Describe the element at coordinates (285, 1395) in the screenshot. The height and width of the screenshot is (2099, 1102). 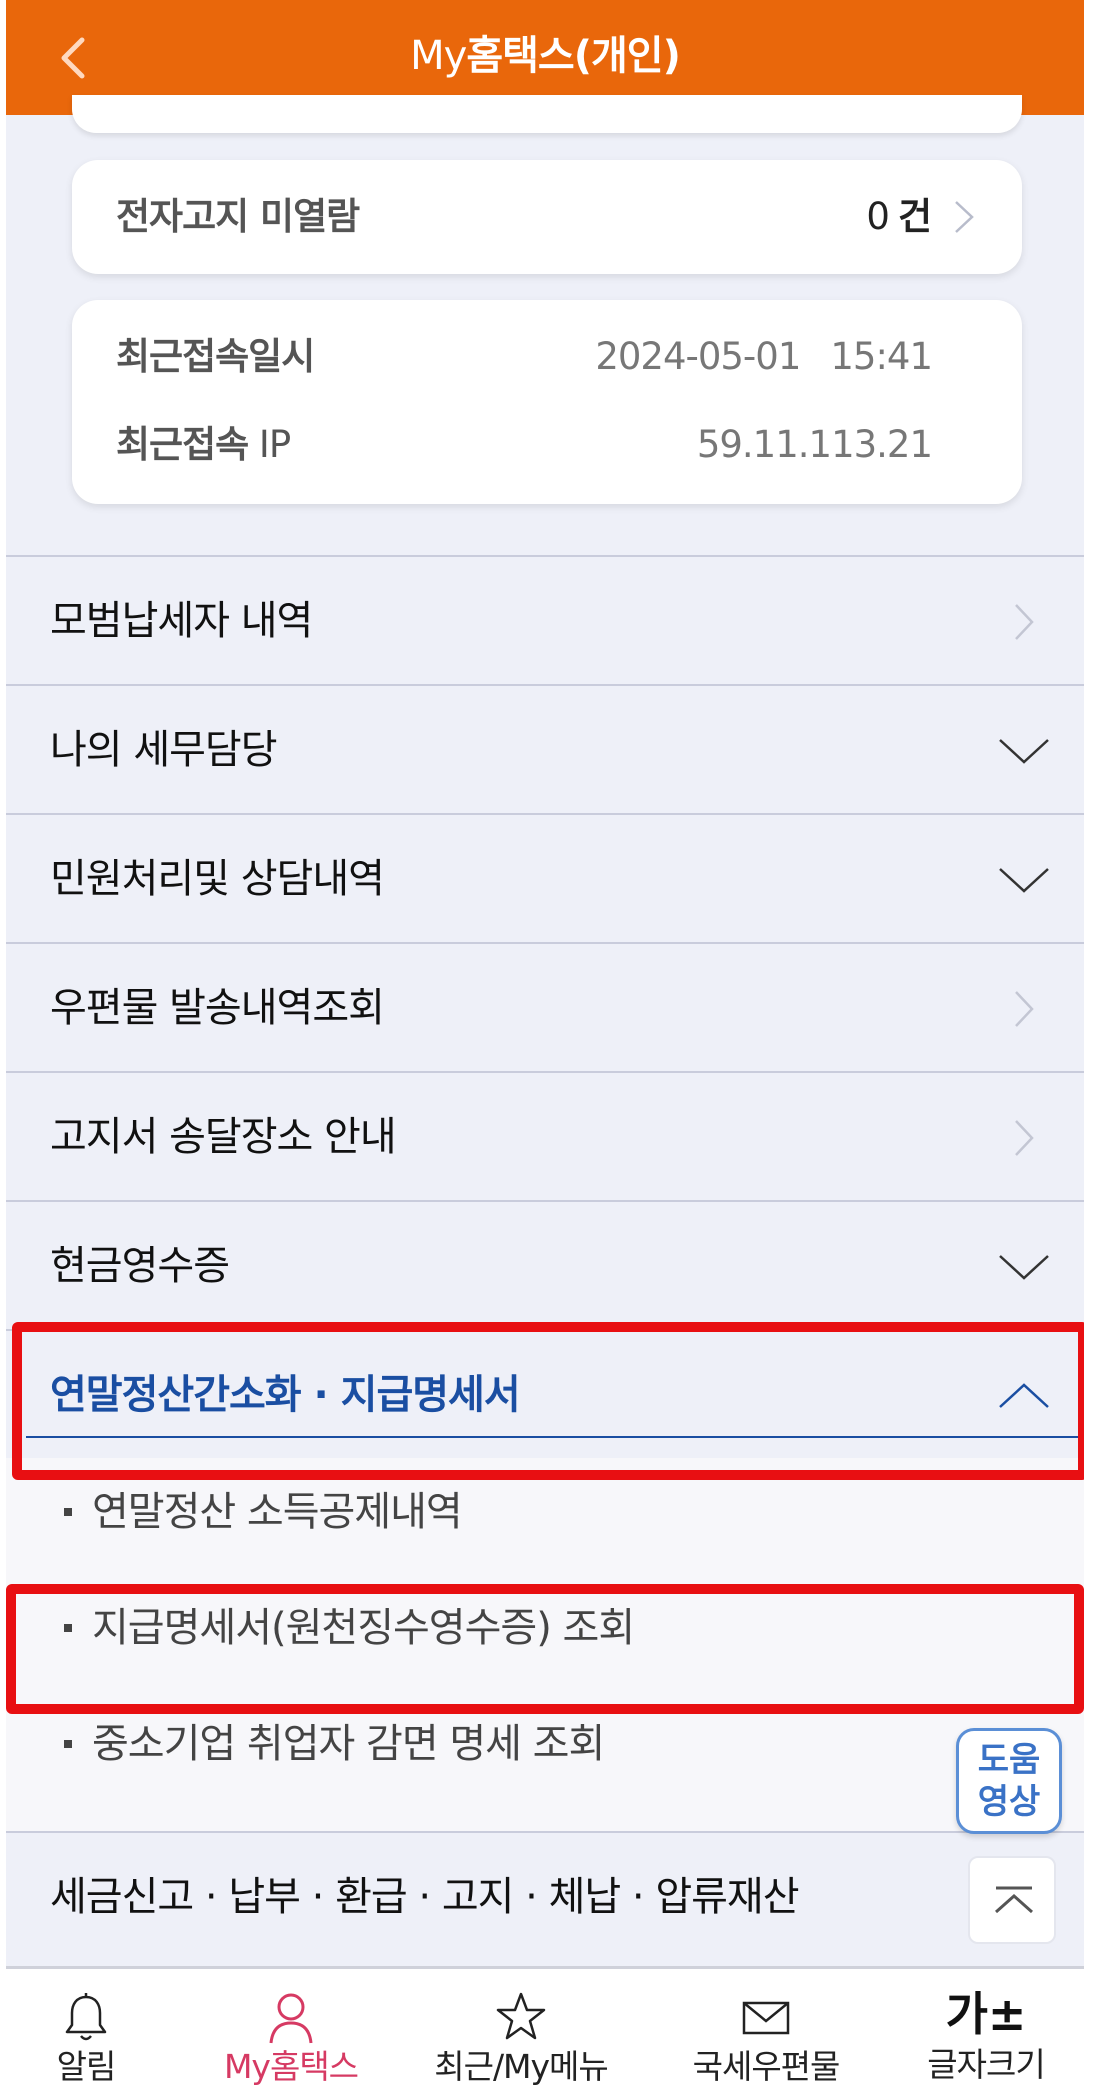
I see `menu-item-label: 연말정산간소화 · 지급명세서` at that location.